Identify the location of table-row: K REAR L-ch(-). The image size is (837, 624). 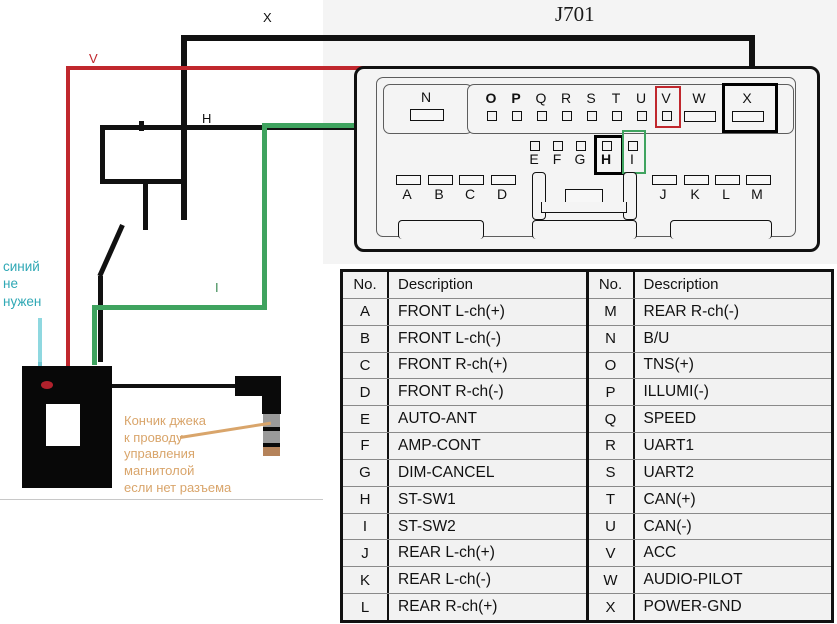
(464, 581).